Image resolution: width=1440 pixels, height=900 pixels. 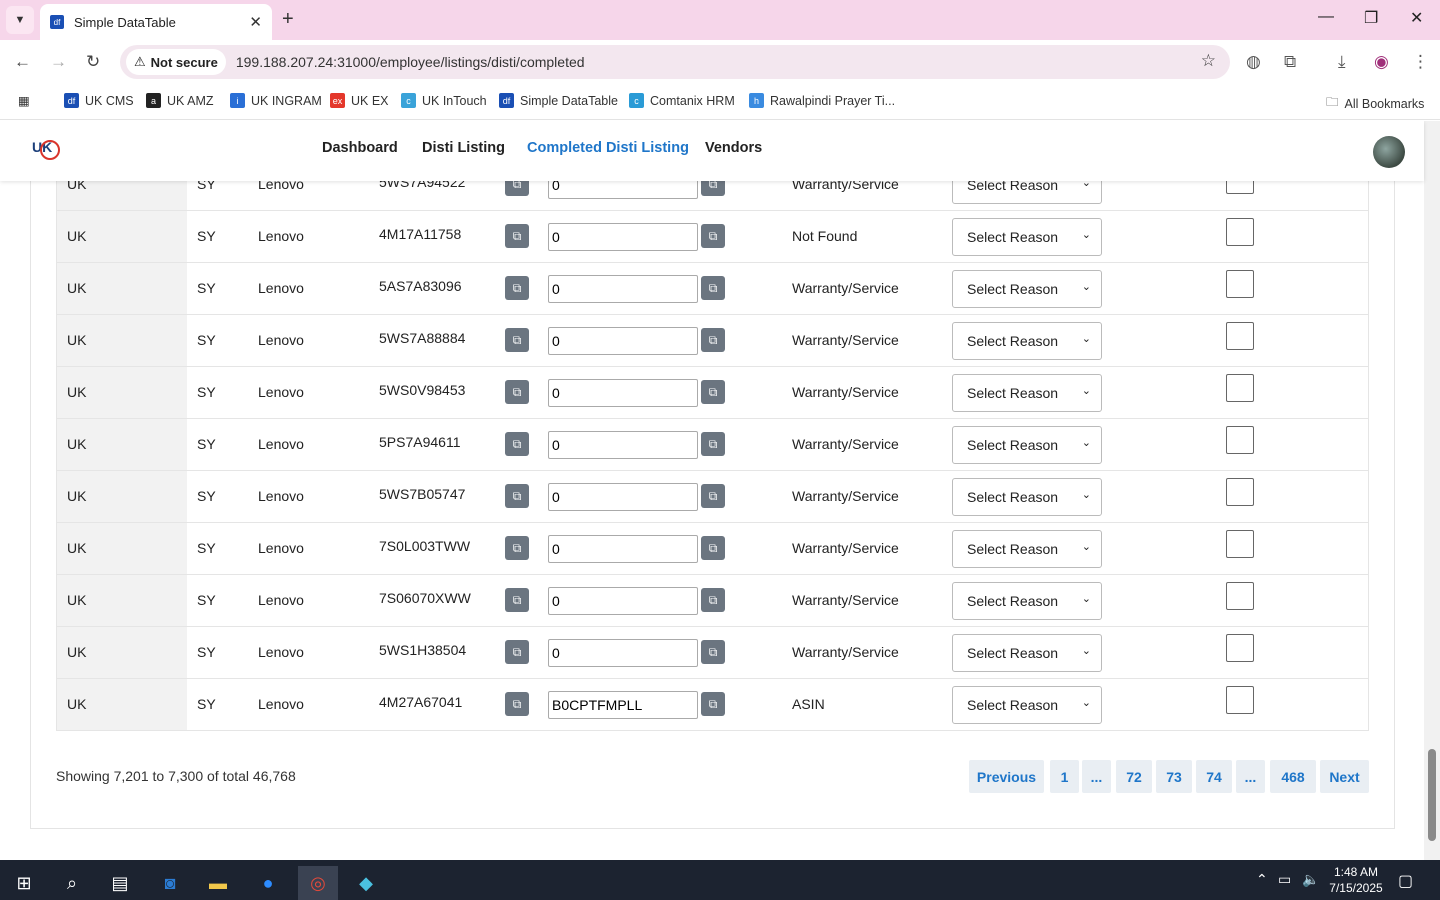 What do you see at coordinates (1064, 776) in the screenshot?
I see `pagination-button: 1` at bounding box center [1064, 776].